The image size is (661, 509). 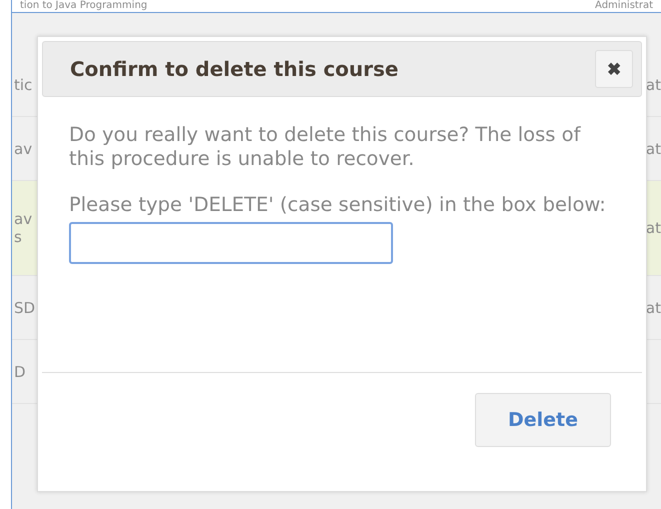 I want to click on input-field, so click(x=231, y=243).